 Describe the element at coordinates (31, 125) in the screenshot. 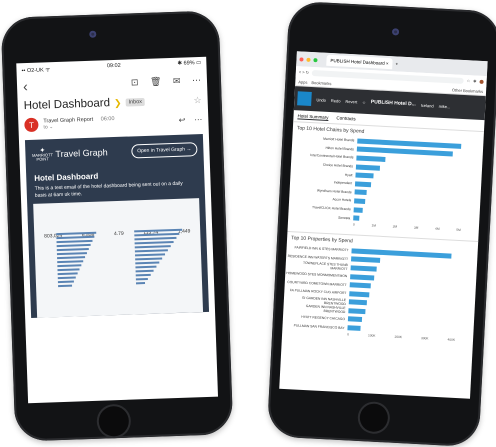

I see `sender-avatar: T` at that location.